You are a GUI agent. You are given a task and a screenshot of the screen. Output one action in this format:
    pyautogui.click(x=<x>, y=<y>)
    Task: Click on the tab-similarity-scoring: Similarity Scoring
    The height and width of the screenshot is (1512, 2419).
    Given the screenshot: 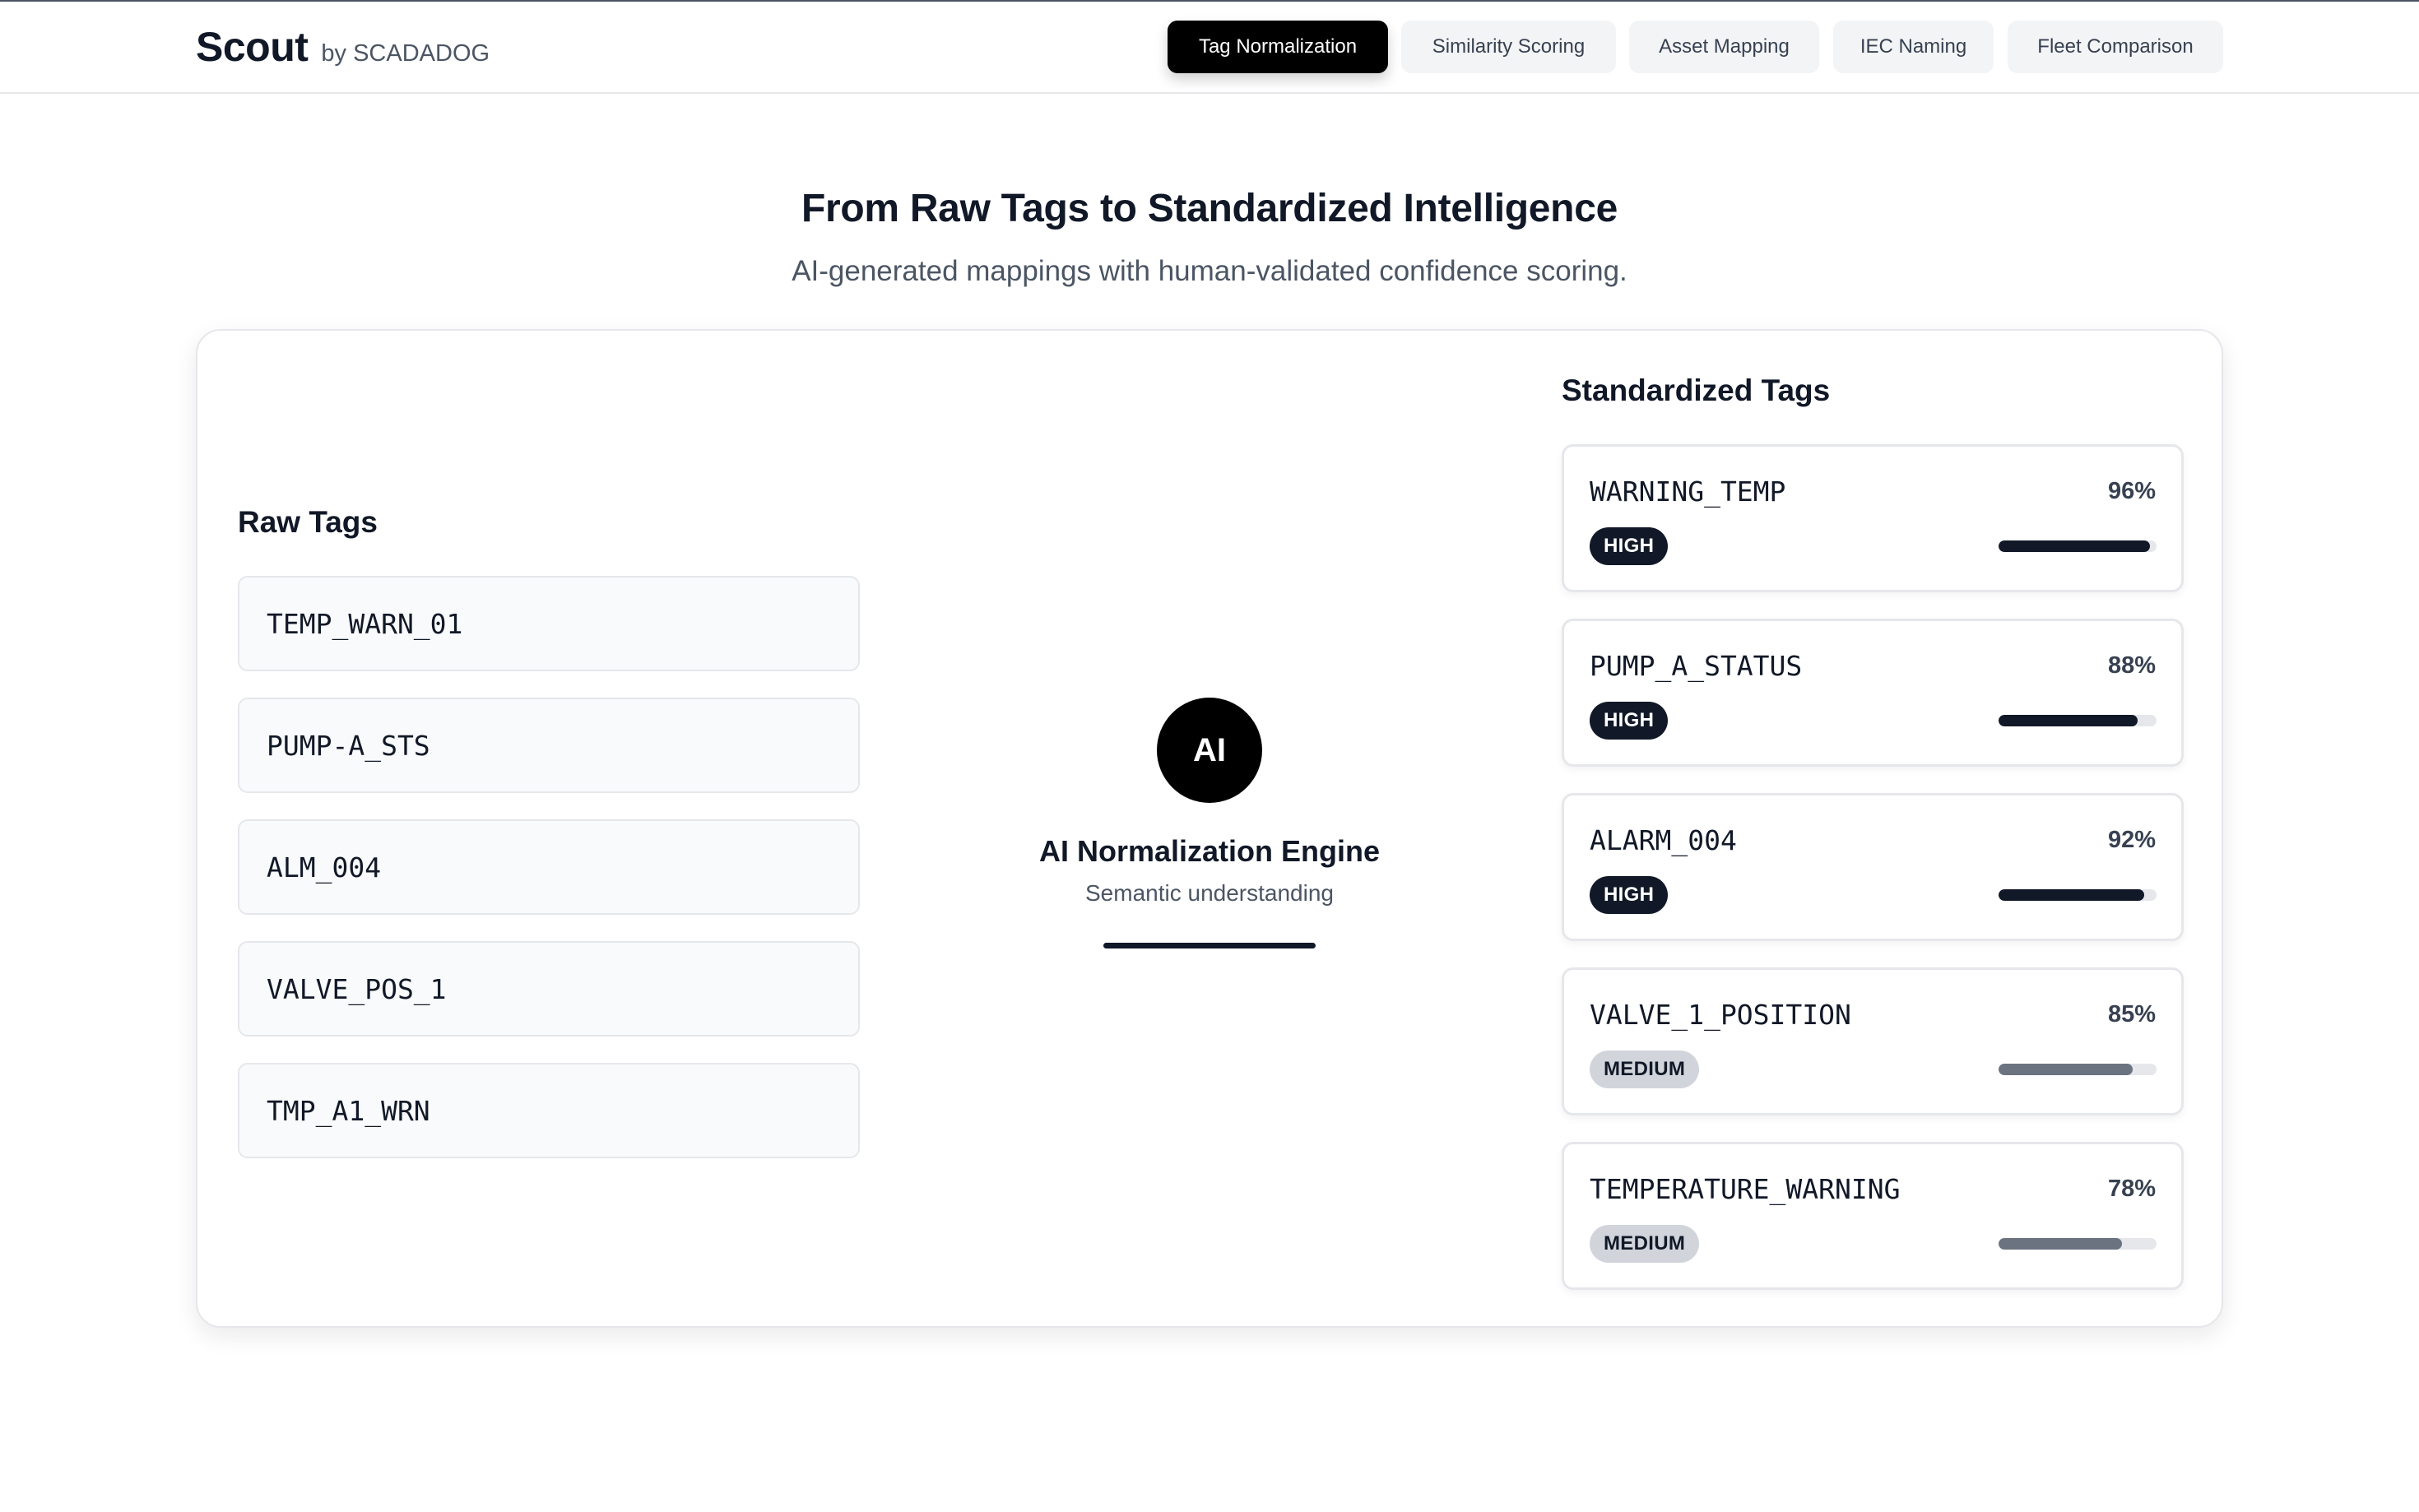 What is the action you would take?
    pyautogui.click(x=1508, y=47)
    